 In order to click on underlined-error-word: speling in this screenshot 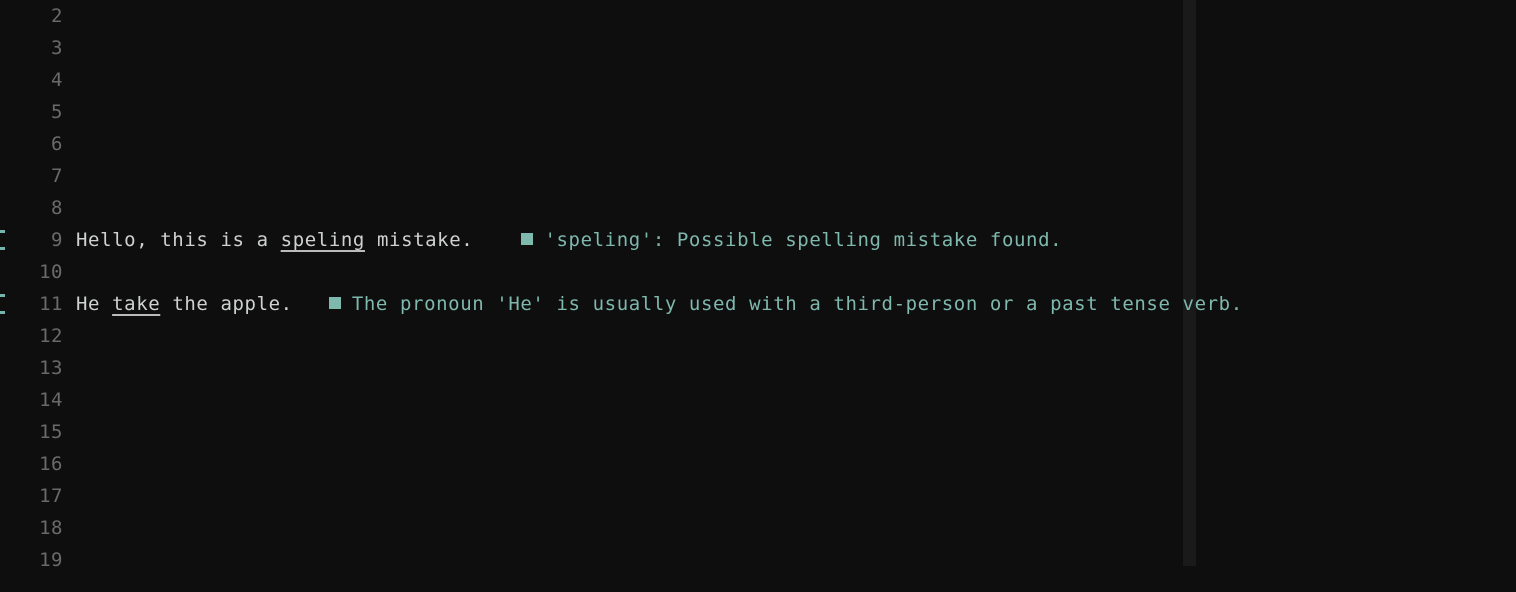, I will do `click(323, 240)`.